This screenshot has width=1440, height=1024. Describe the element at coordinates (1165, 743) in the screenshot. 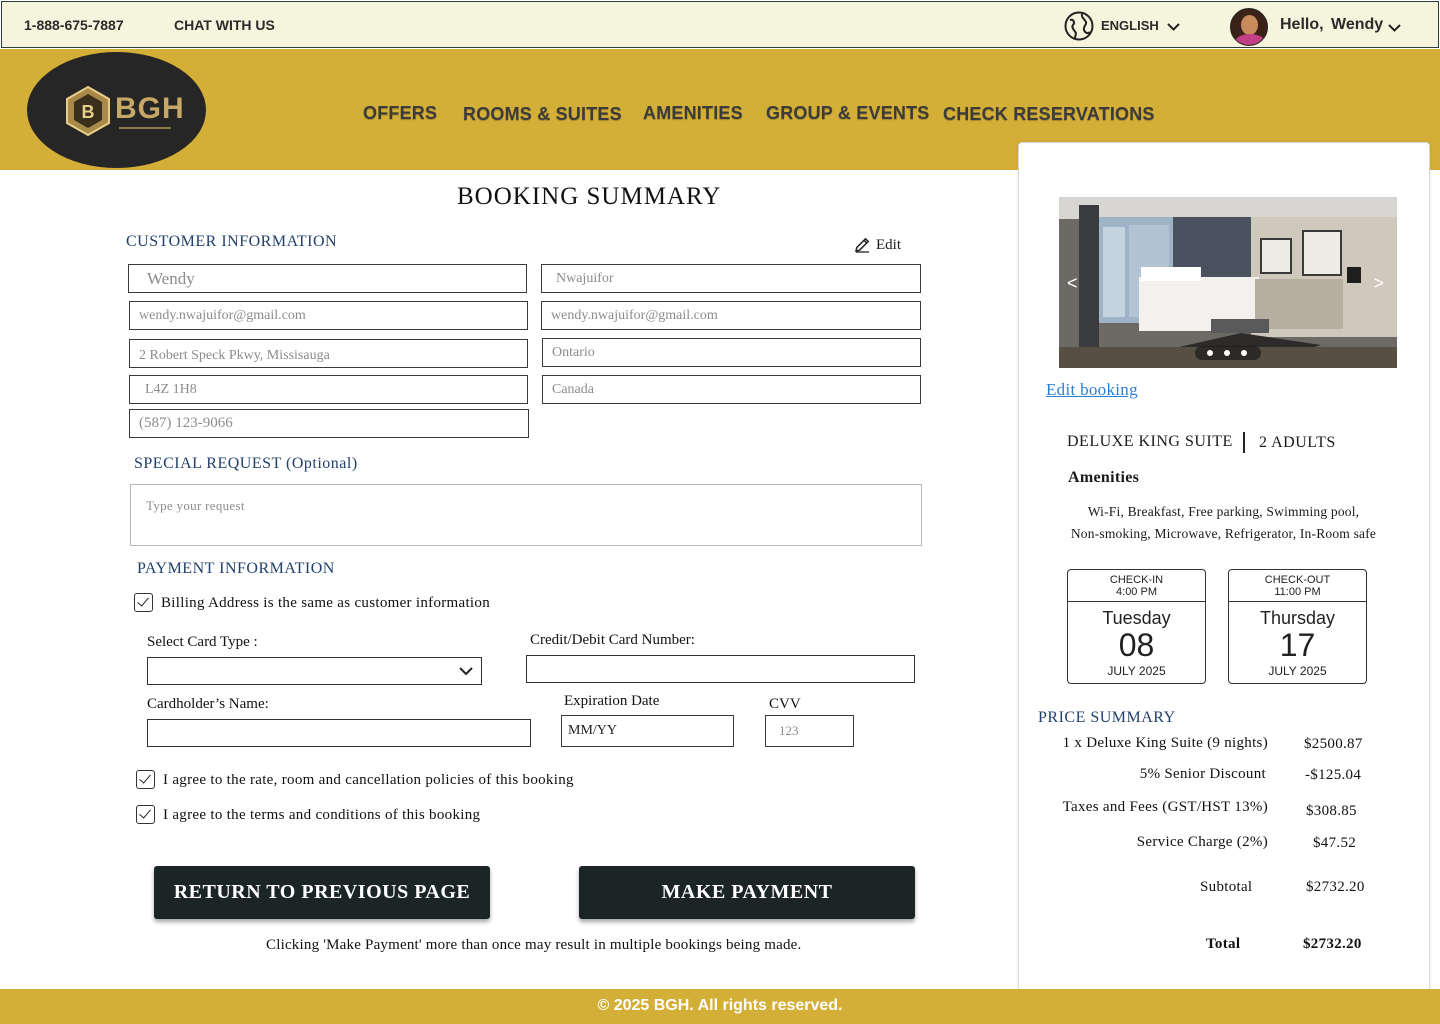

I see `price-line-label: 1 x Deluxe King Suite (9 nights)` at that location.